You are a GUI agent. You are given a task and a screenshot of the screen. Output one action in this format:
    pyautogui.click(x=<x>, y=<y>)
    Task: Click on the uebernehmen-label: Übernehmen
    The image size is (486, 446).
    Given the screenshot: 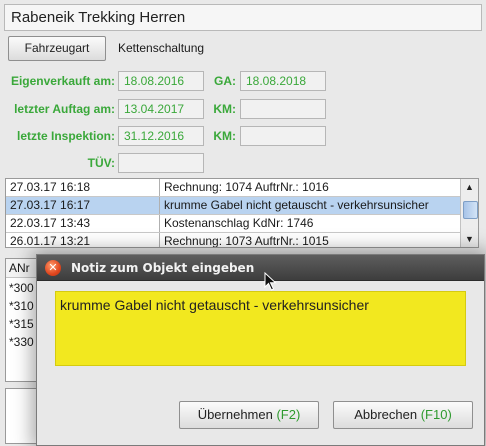 What is the action you would take?
    pyautogui.click(x=235, y=414)
    